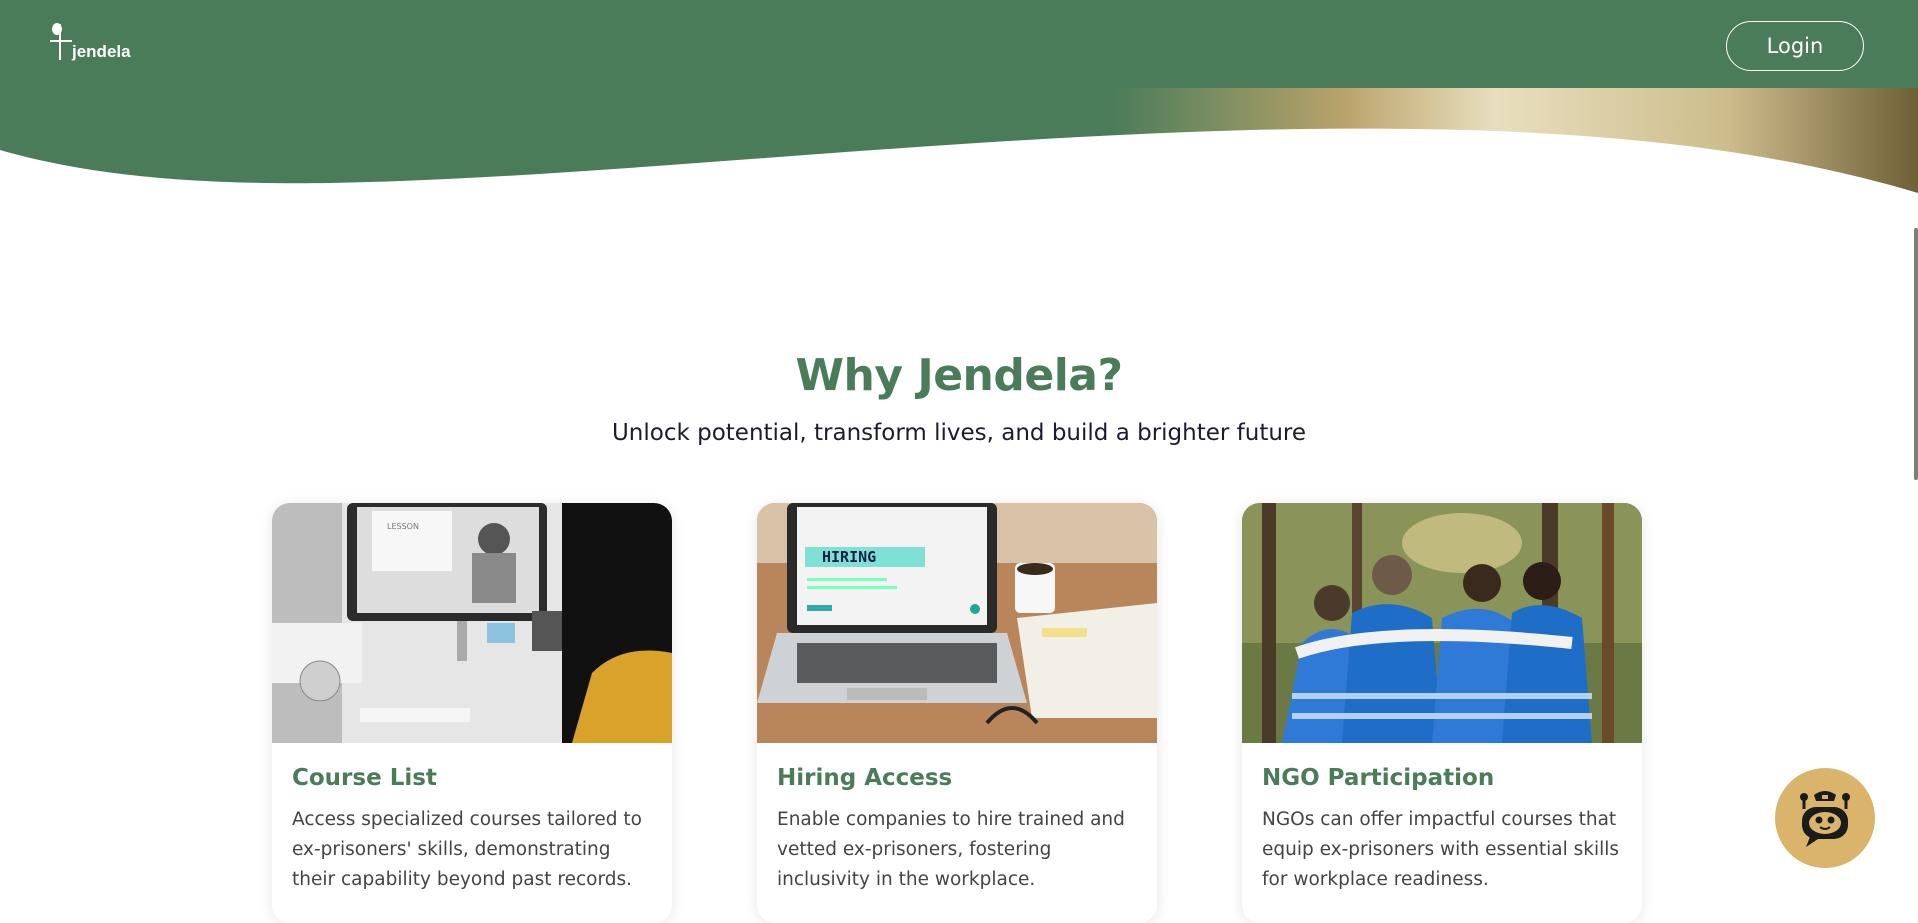 Image resolution: width=1918 pixels, height=923 pixels. Describe the element at coordinates (472, 623) in the screenshot. I see `course-list-image: LESSON` at that location.